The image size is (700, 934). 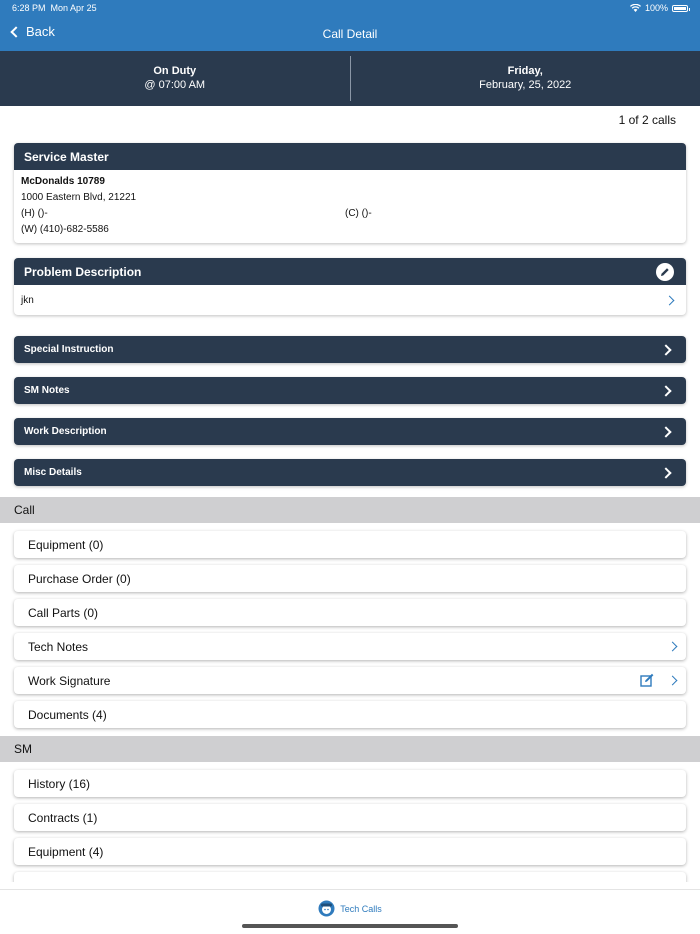 I want to click on home-phone: (H) ()-, so click(x=34, y=213).